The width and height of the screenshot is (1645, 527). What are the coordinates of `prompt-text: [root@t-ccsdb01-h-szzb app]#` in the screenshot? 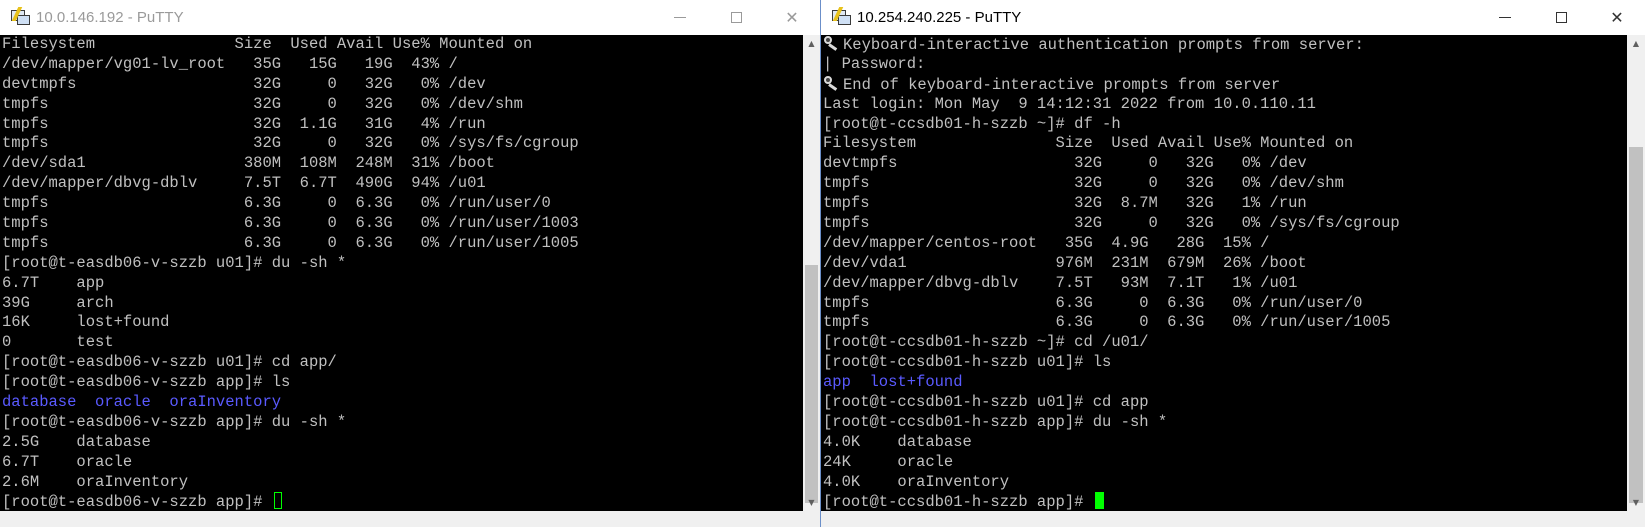 It's located at (958, 502).